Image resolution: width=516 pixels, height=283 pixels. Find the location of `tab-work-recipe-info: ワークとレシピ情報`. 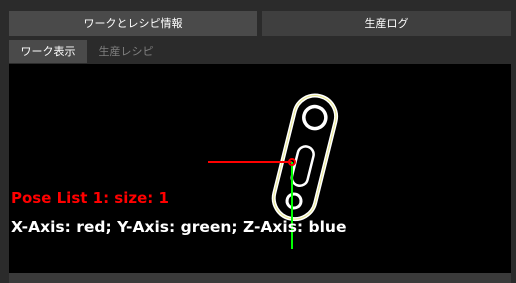

tab-work-recipe-info: ワークとレシピ情報 is located at coordinates (133, 23).